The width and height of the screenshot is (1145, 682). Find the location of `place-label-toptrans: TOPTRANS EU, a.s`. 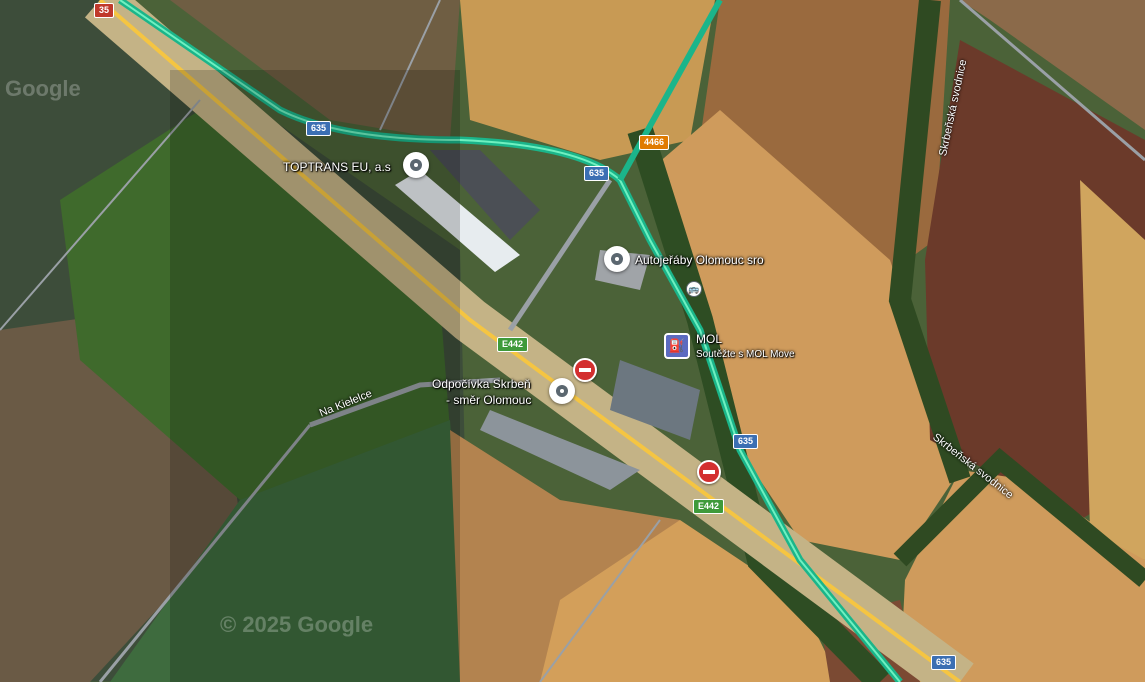

place-label-toptrans: TOPTRANS EU, a.s is located at coordinates (337, 167).